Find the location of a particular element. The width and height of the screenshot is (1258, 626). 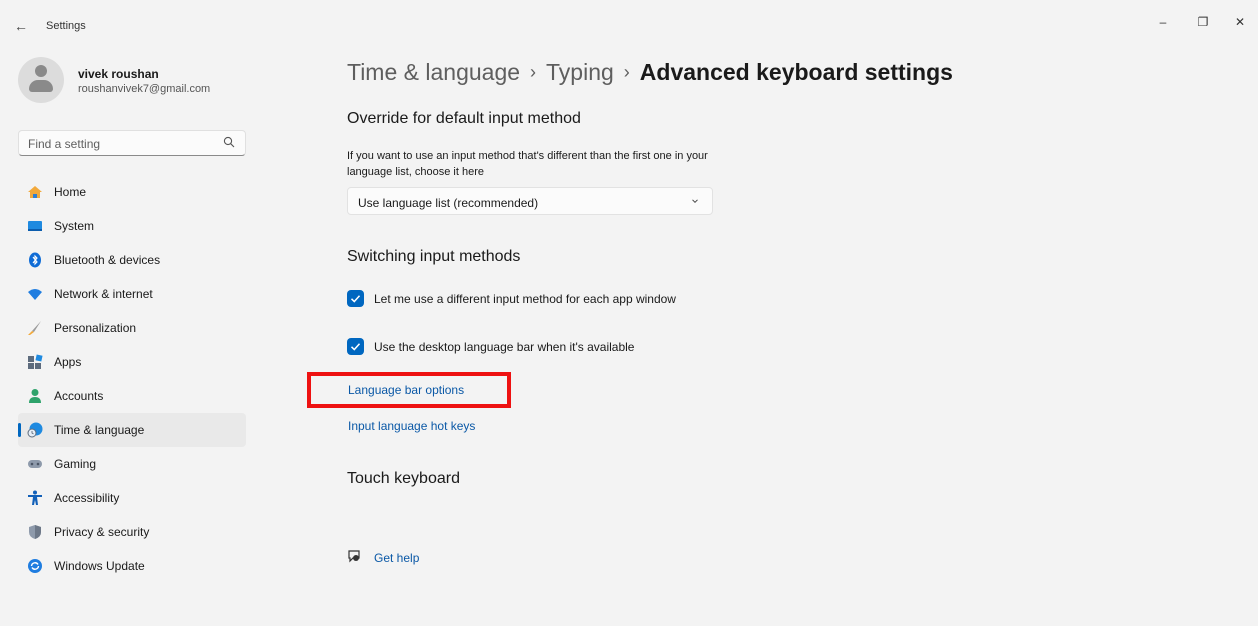

sidebar-item-label: Time & language is located at coordinates (99, 430).